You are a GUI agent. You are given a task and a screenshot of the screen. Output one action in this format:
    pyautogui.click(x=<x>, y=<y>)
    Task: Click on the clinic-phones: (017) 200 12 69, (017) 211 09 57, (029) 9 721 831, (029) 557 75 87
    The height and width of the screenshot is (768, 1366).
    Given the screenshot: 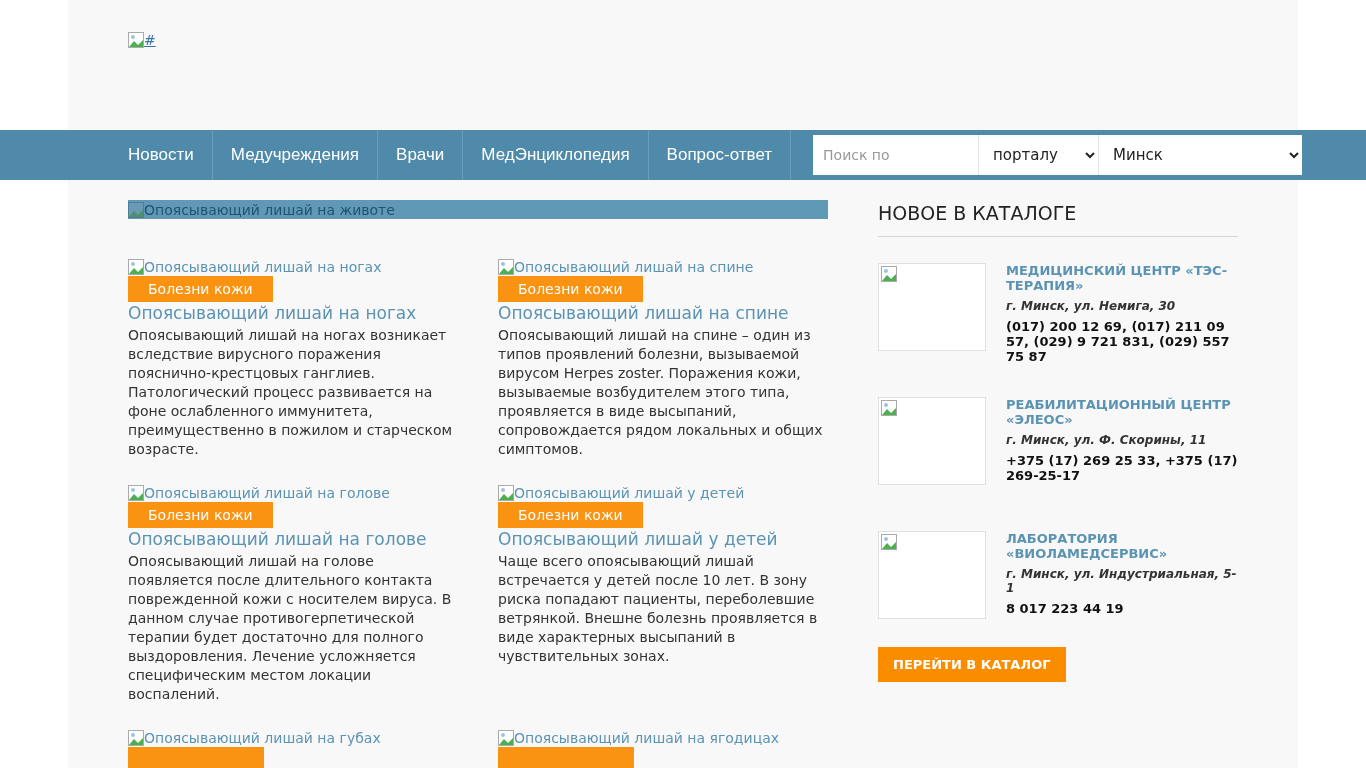 What is the action you would take?
    pyautogui.click(x=1118, y=341)
    